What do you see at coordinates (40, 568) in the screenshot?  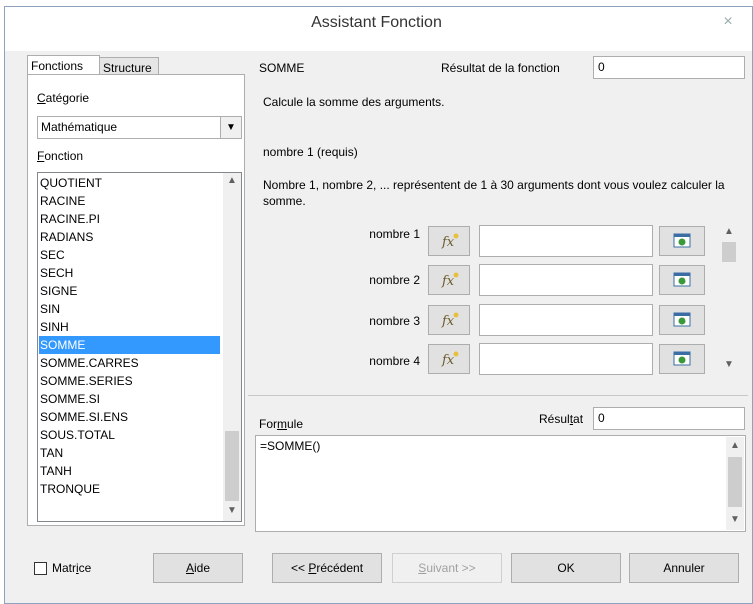 I see `matrix-checkbox` at bounding box center [40, 568].